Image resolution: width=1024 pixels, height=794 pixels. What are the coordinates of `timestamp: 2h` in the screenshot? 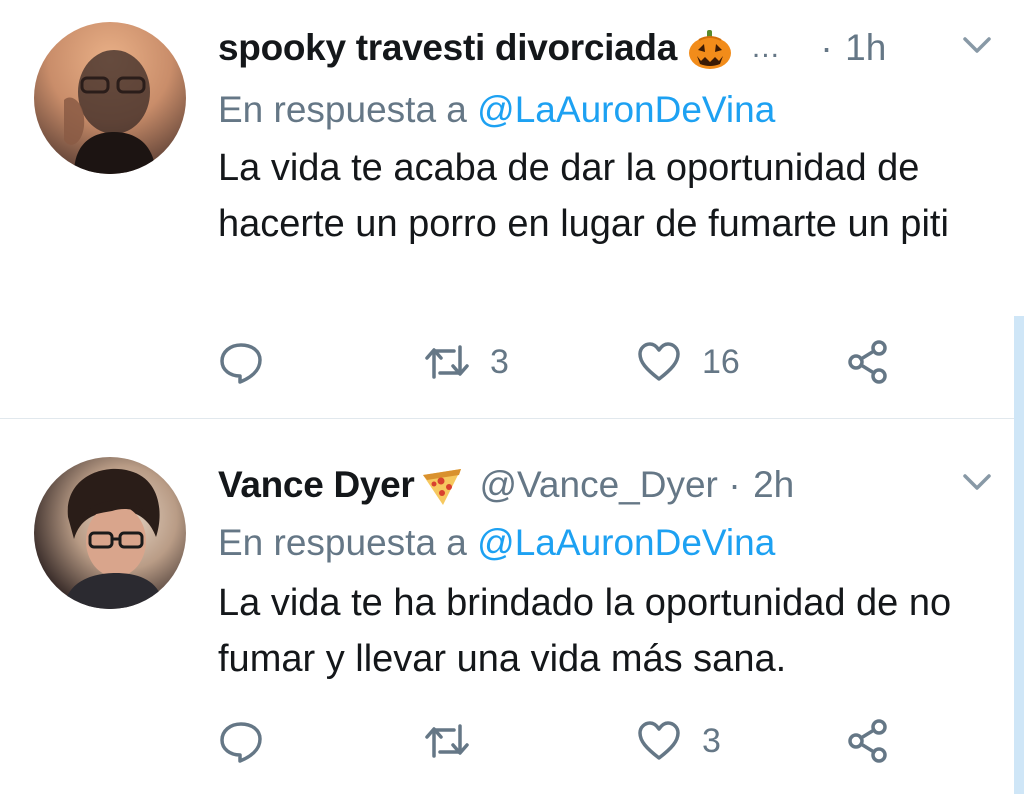 It's located at (773, 485).